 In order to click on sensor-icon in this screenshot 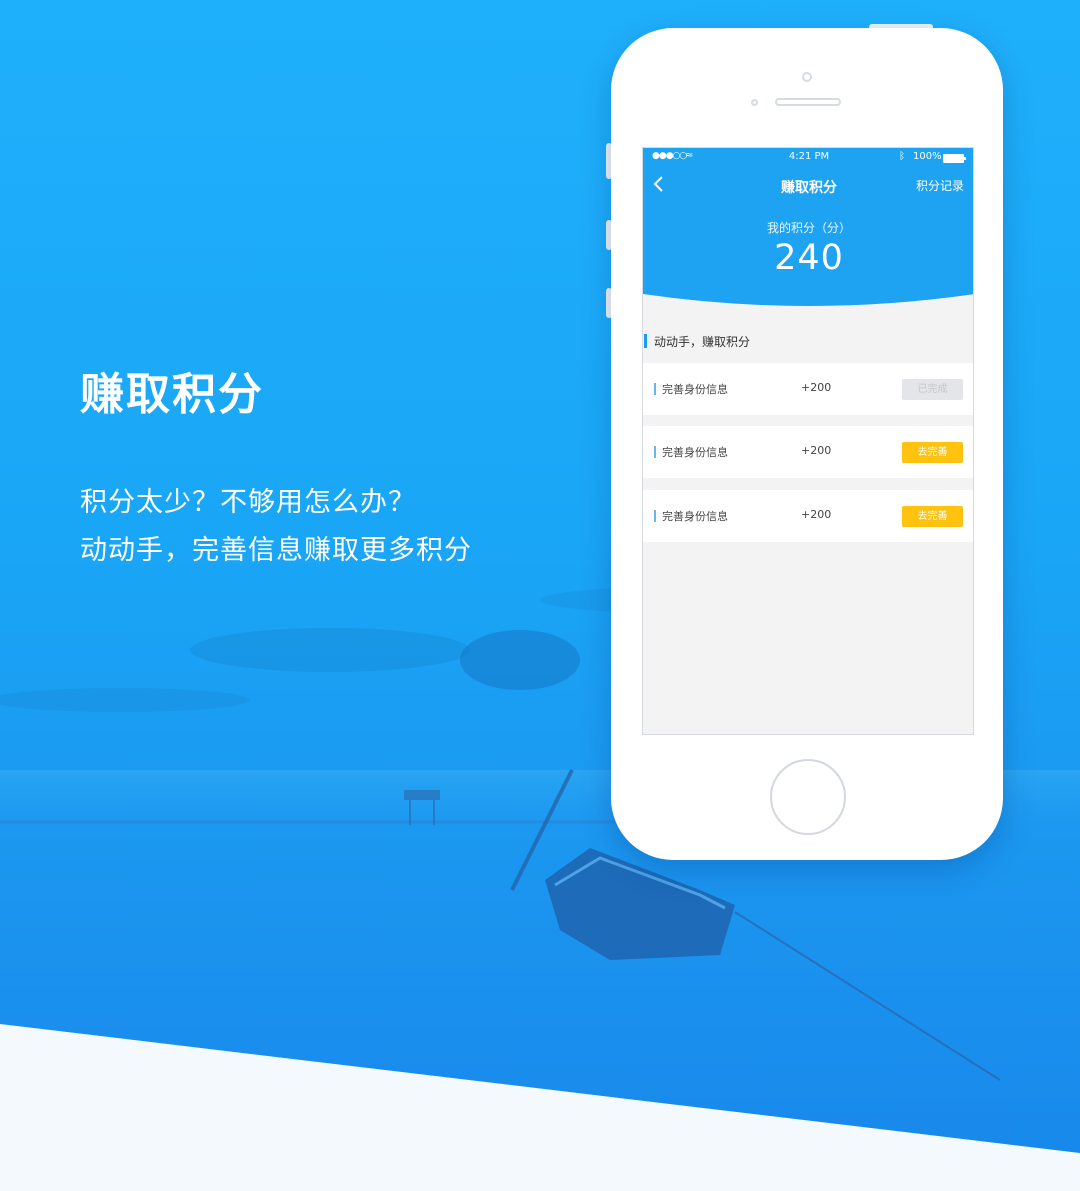, I will do `click(754, 102)`.